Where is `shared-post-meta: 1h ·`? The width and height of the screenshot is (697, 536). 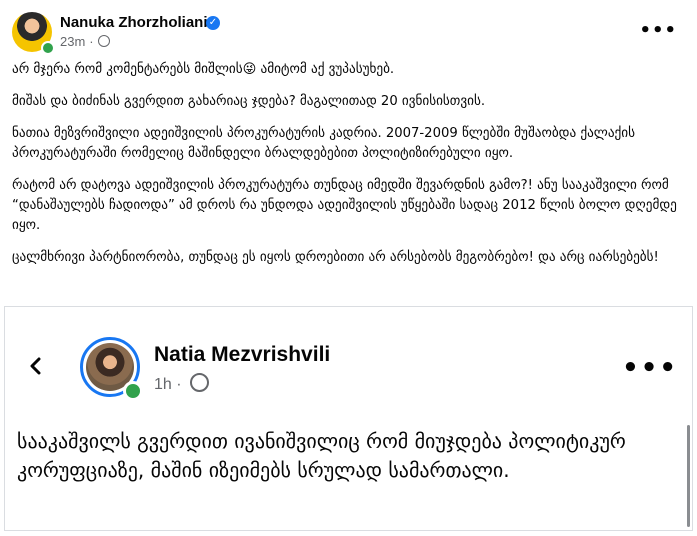 shared-post-meta: 1h · is located at coordinates (182, 383).